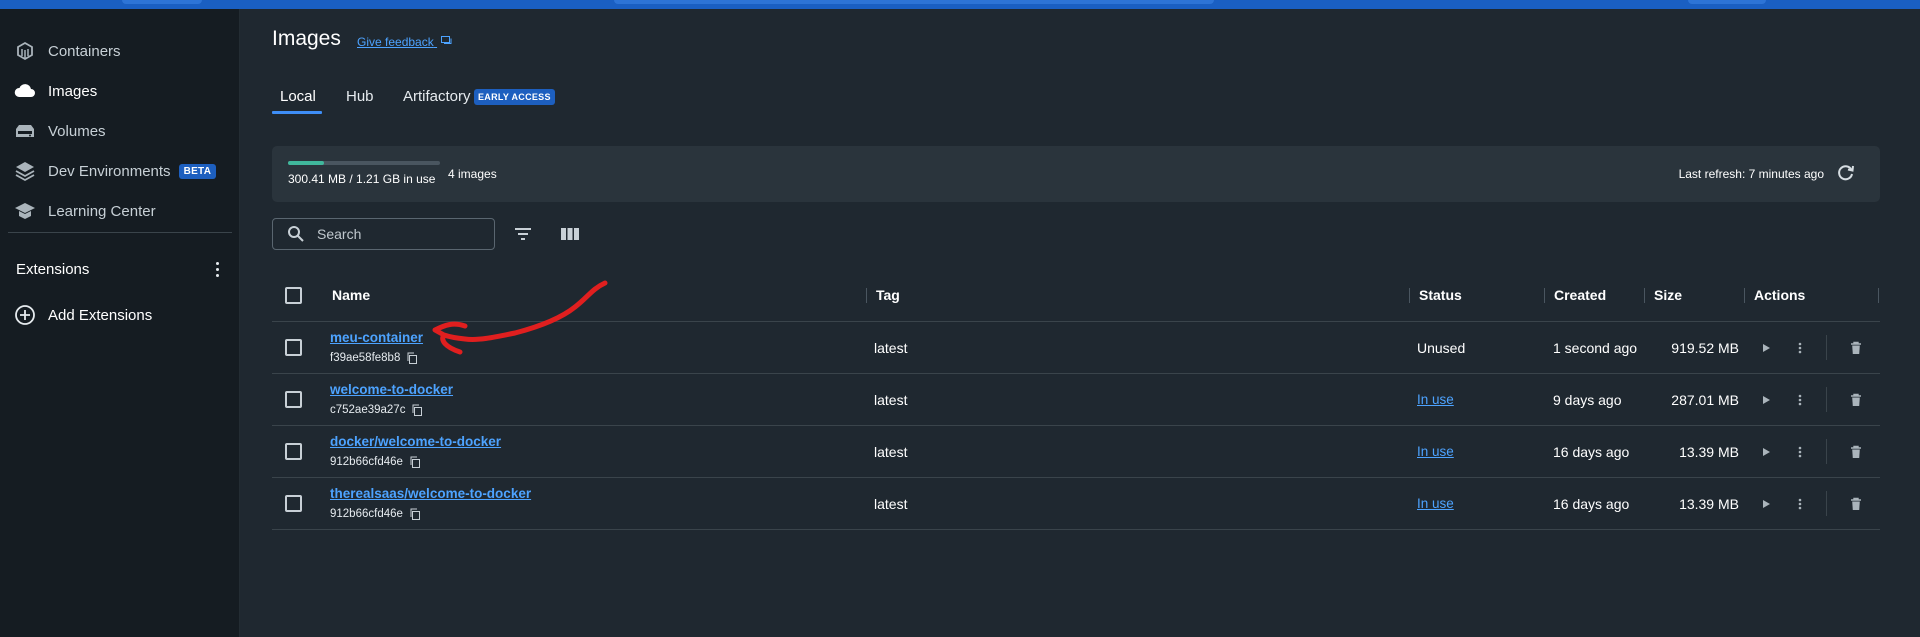 This screenshot has width=1920, height=637. Describe the element at coordinates (122, 131) in the screenshot. I see `sidebar-item-volumes: Volumes` at that location.